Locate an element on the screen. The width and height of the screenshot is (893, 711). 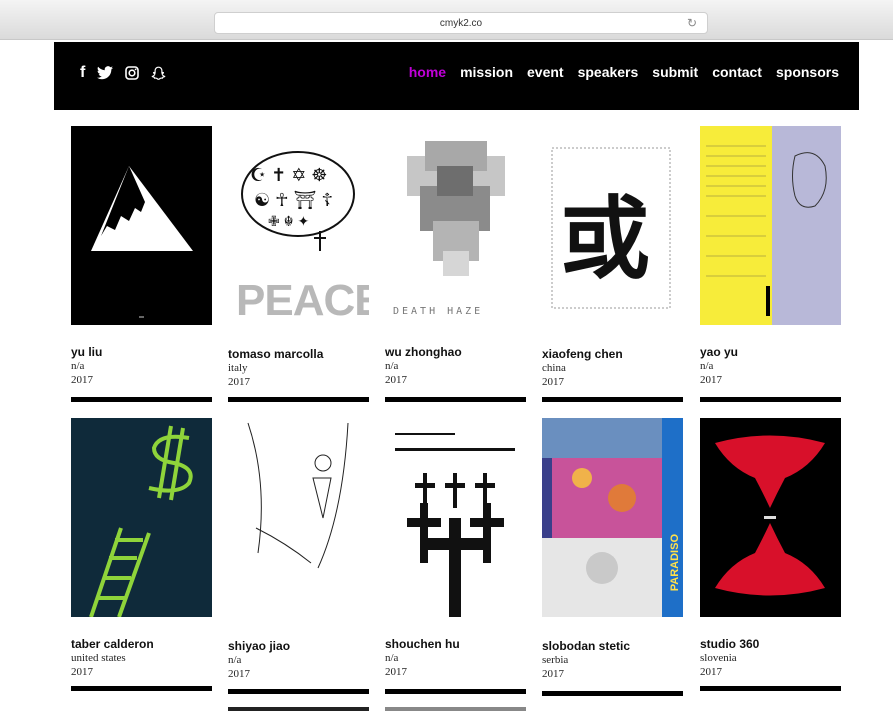
poster-card: studio 360 slovenia 2017 is located at coordinates (770, 554).